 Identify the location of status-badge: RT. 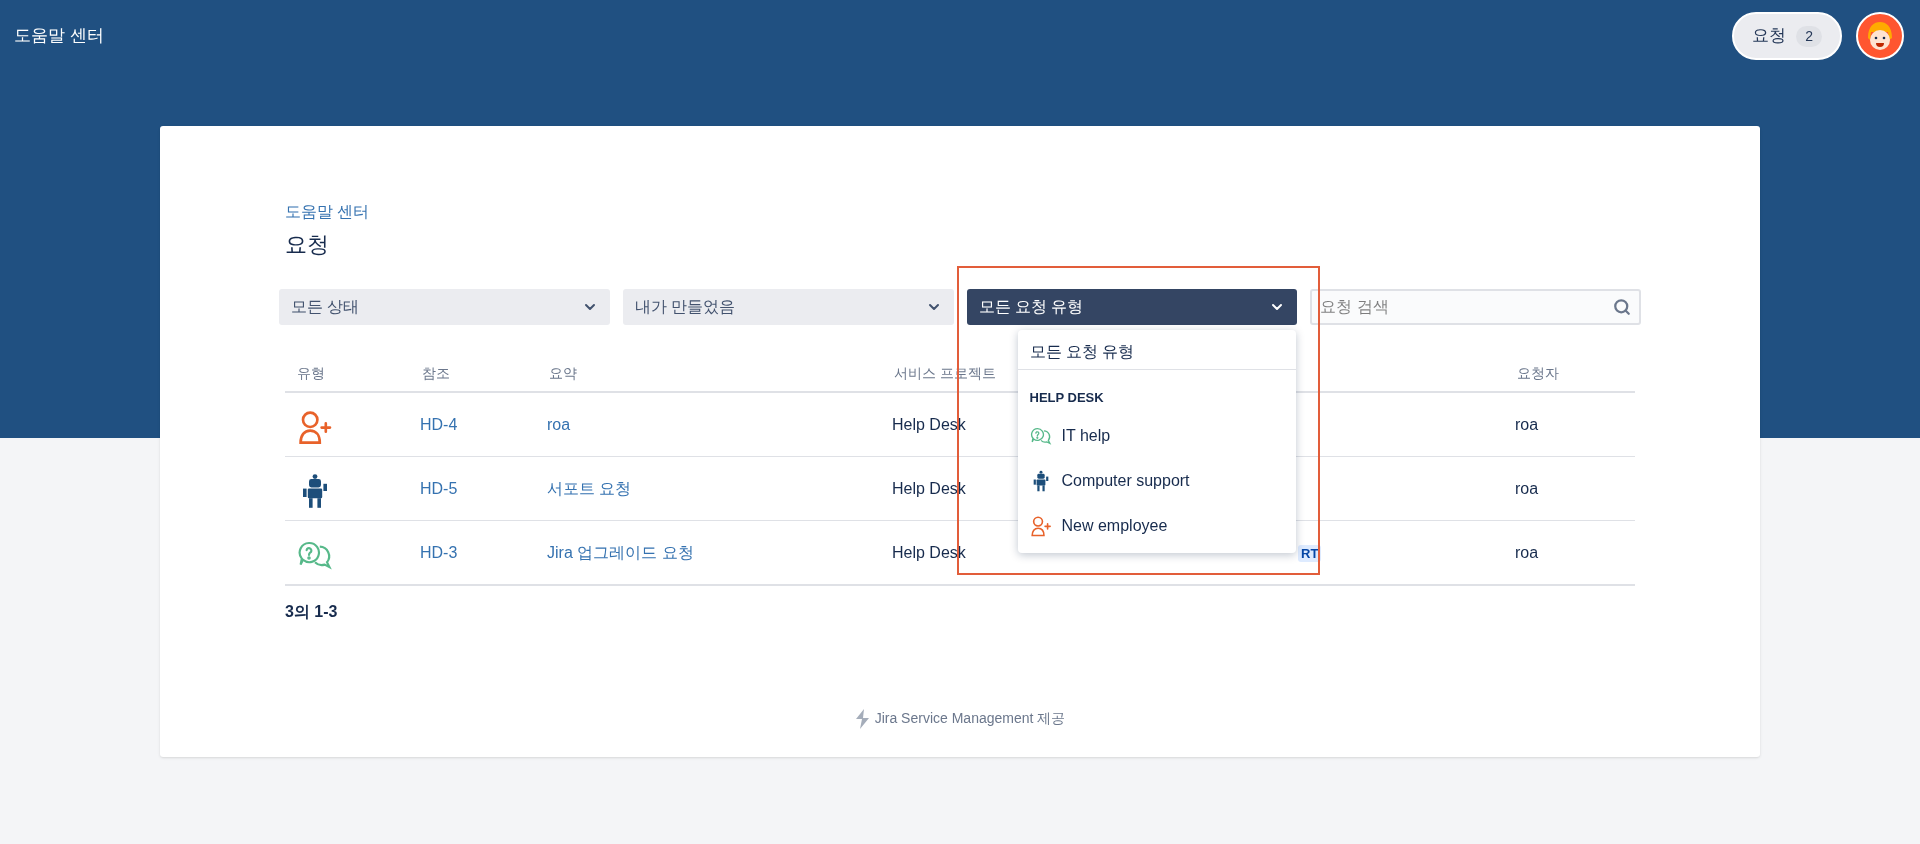
(1310, 553).